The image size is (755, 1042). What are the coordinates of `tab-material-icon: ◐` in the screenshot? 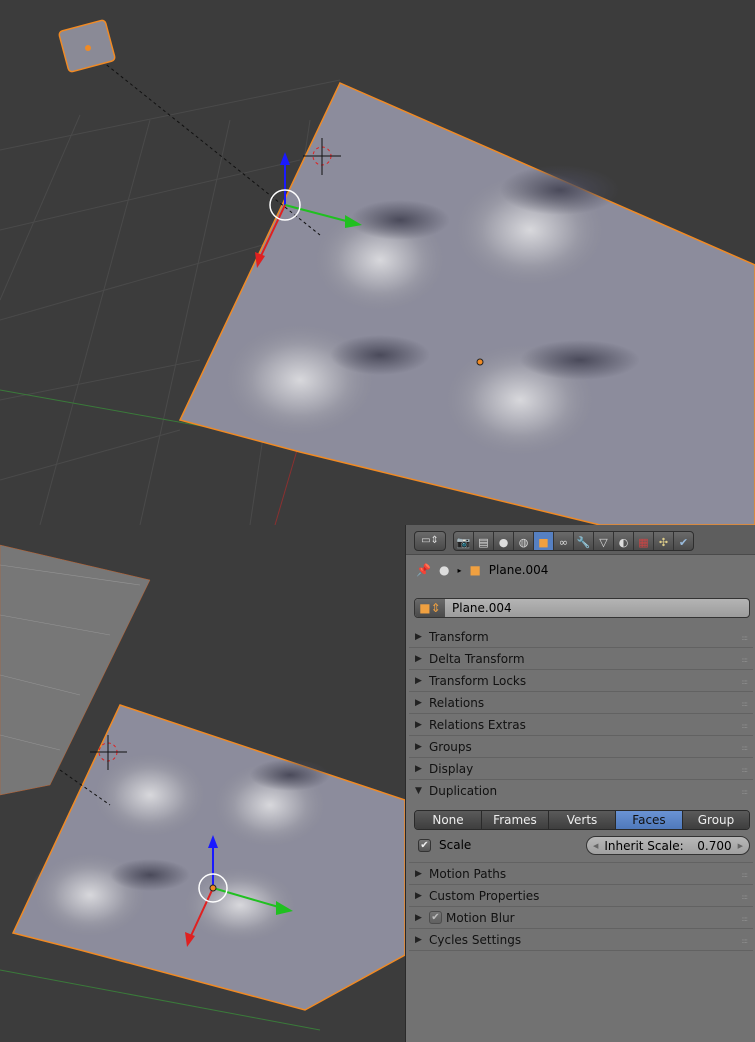 It's located at (624, 541).